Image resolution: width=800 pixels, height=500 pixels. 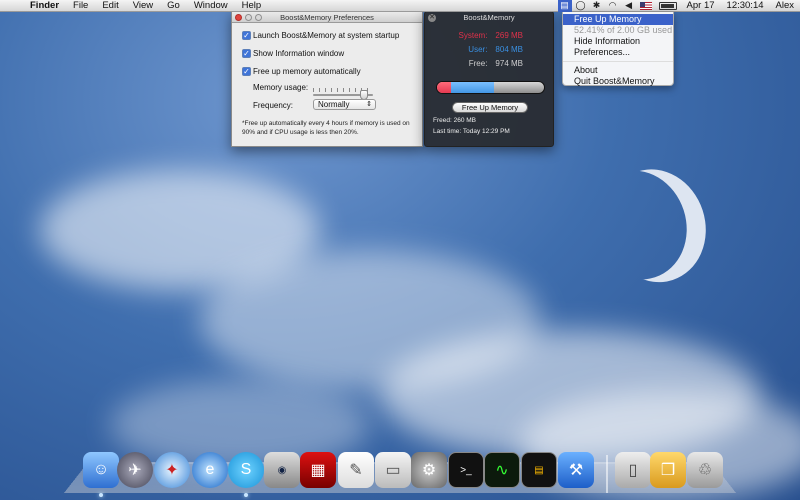 What do you see at coordinates (667, 5) in the screenshot?
I see `battery-icon` at bounding box center [667, 5].